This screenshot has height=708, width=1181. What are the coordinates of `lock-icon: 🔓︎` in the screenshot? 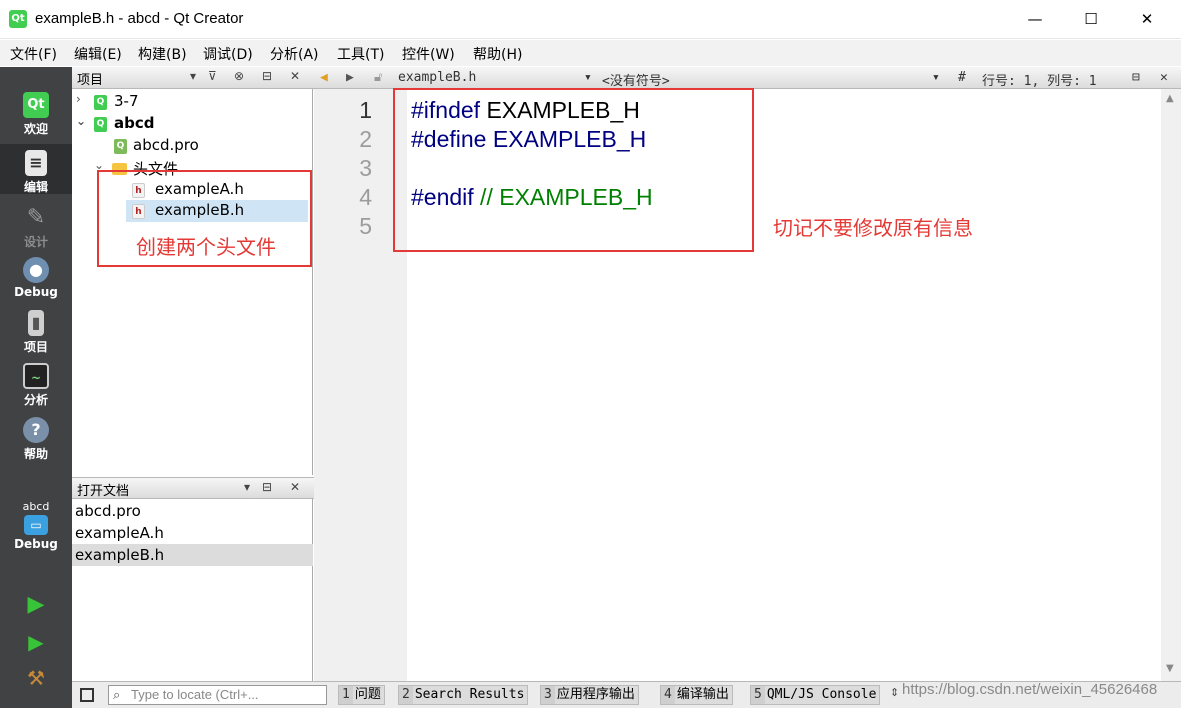 It's located at (378, 77).